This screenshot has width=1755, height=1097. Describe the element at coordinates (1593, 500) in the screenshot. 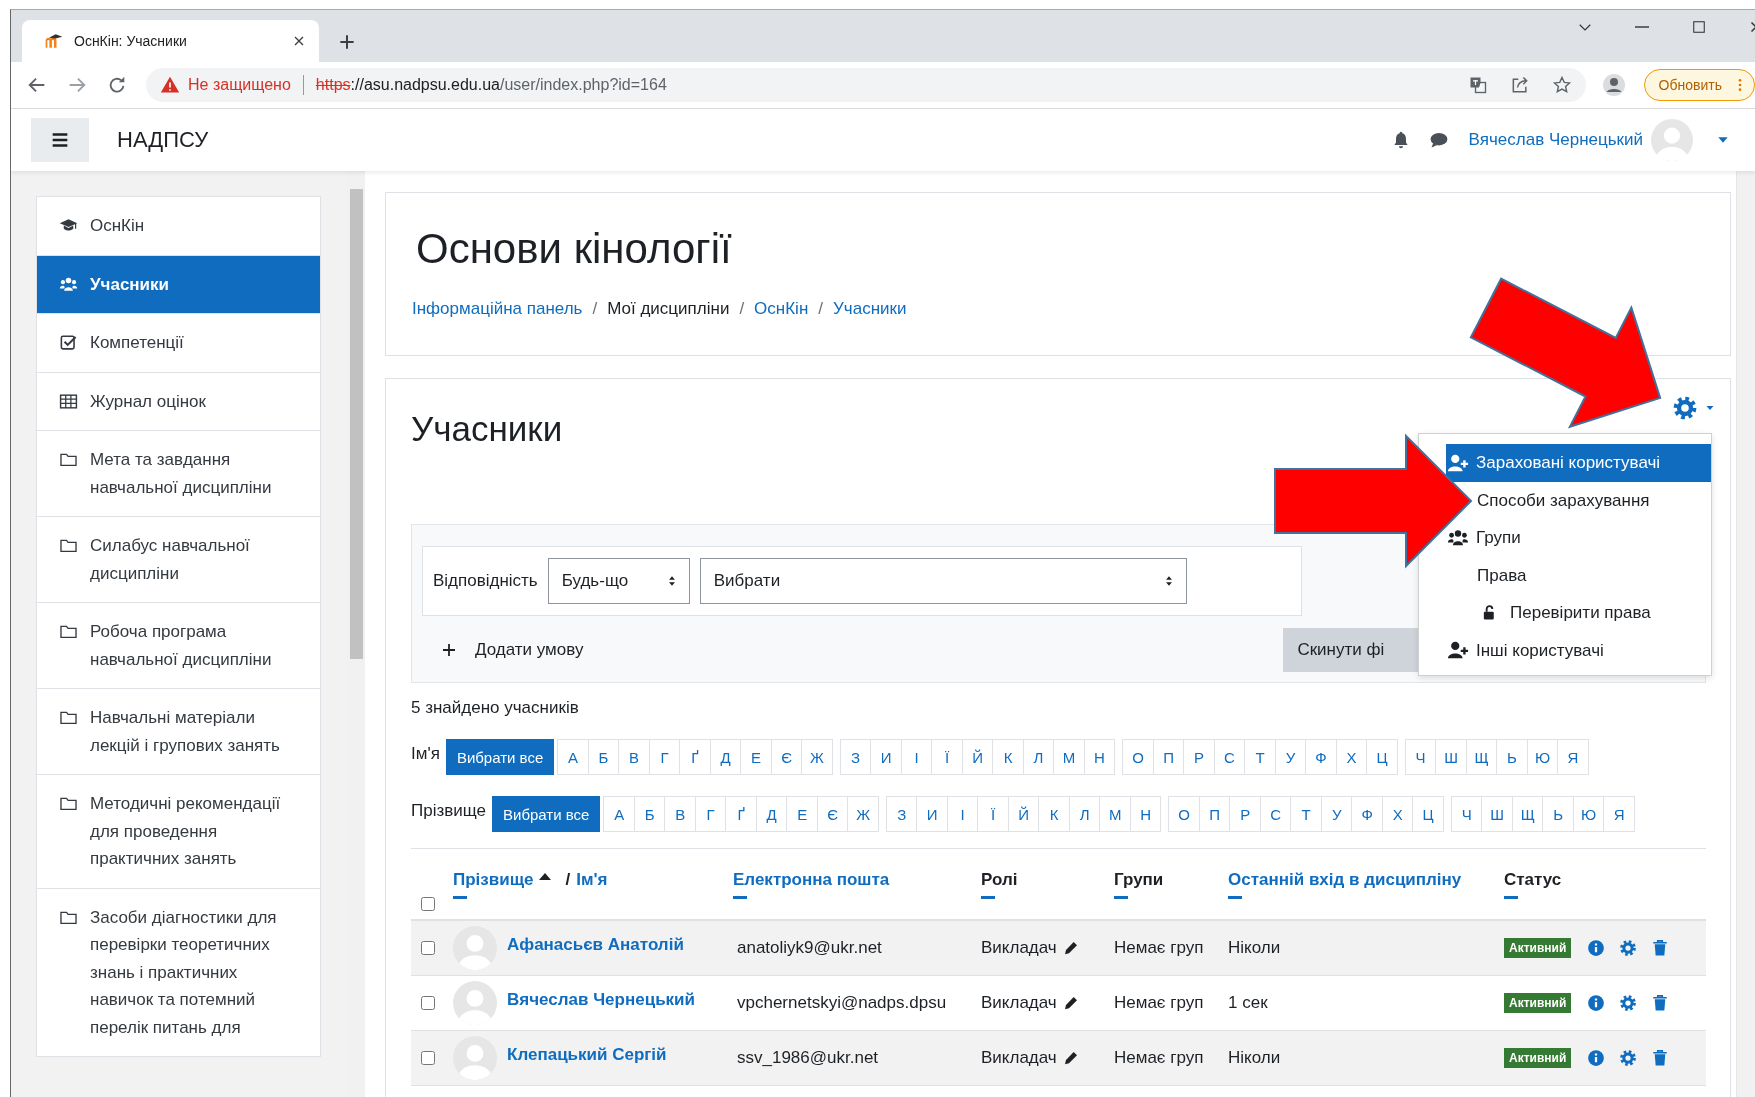

I see `menu-item: Способи зарахування` at that location.